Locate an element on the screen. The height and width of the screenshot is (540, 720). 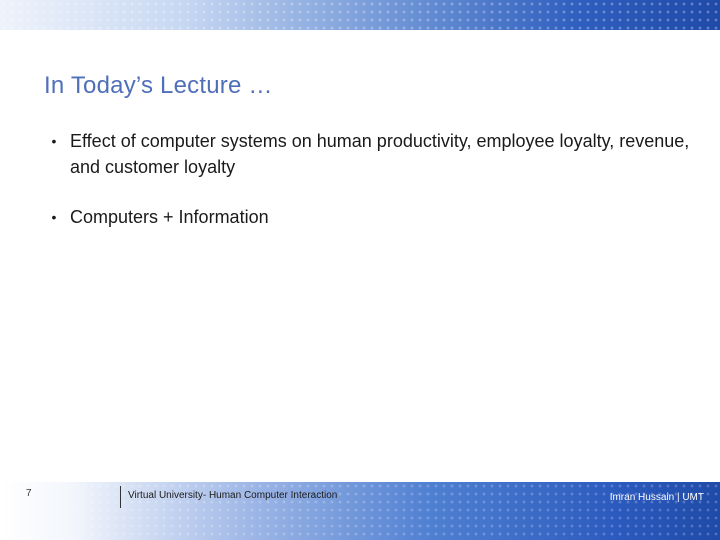
banner-dot-pattern is located at coordinates (360, 15).